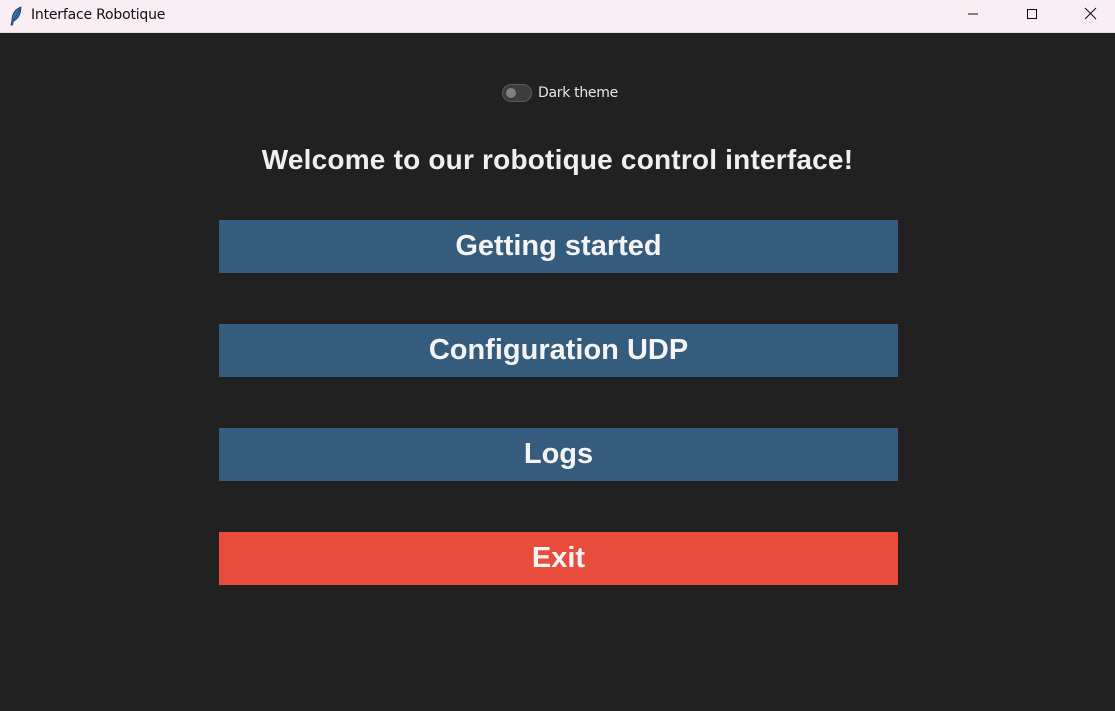  I want to click on close-button, so click(1088, 16).